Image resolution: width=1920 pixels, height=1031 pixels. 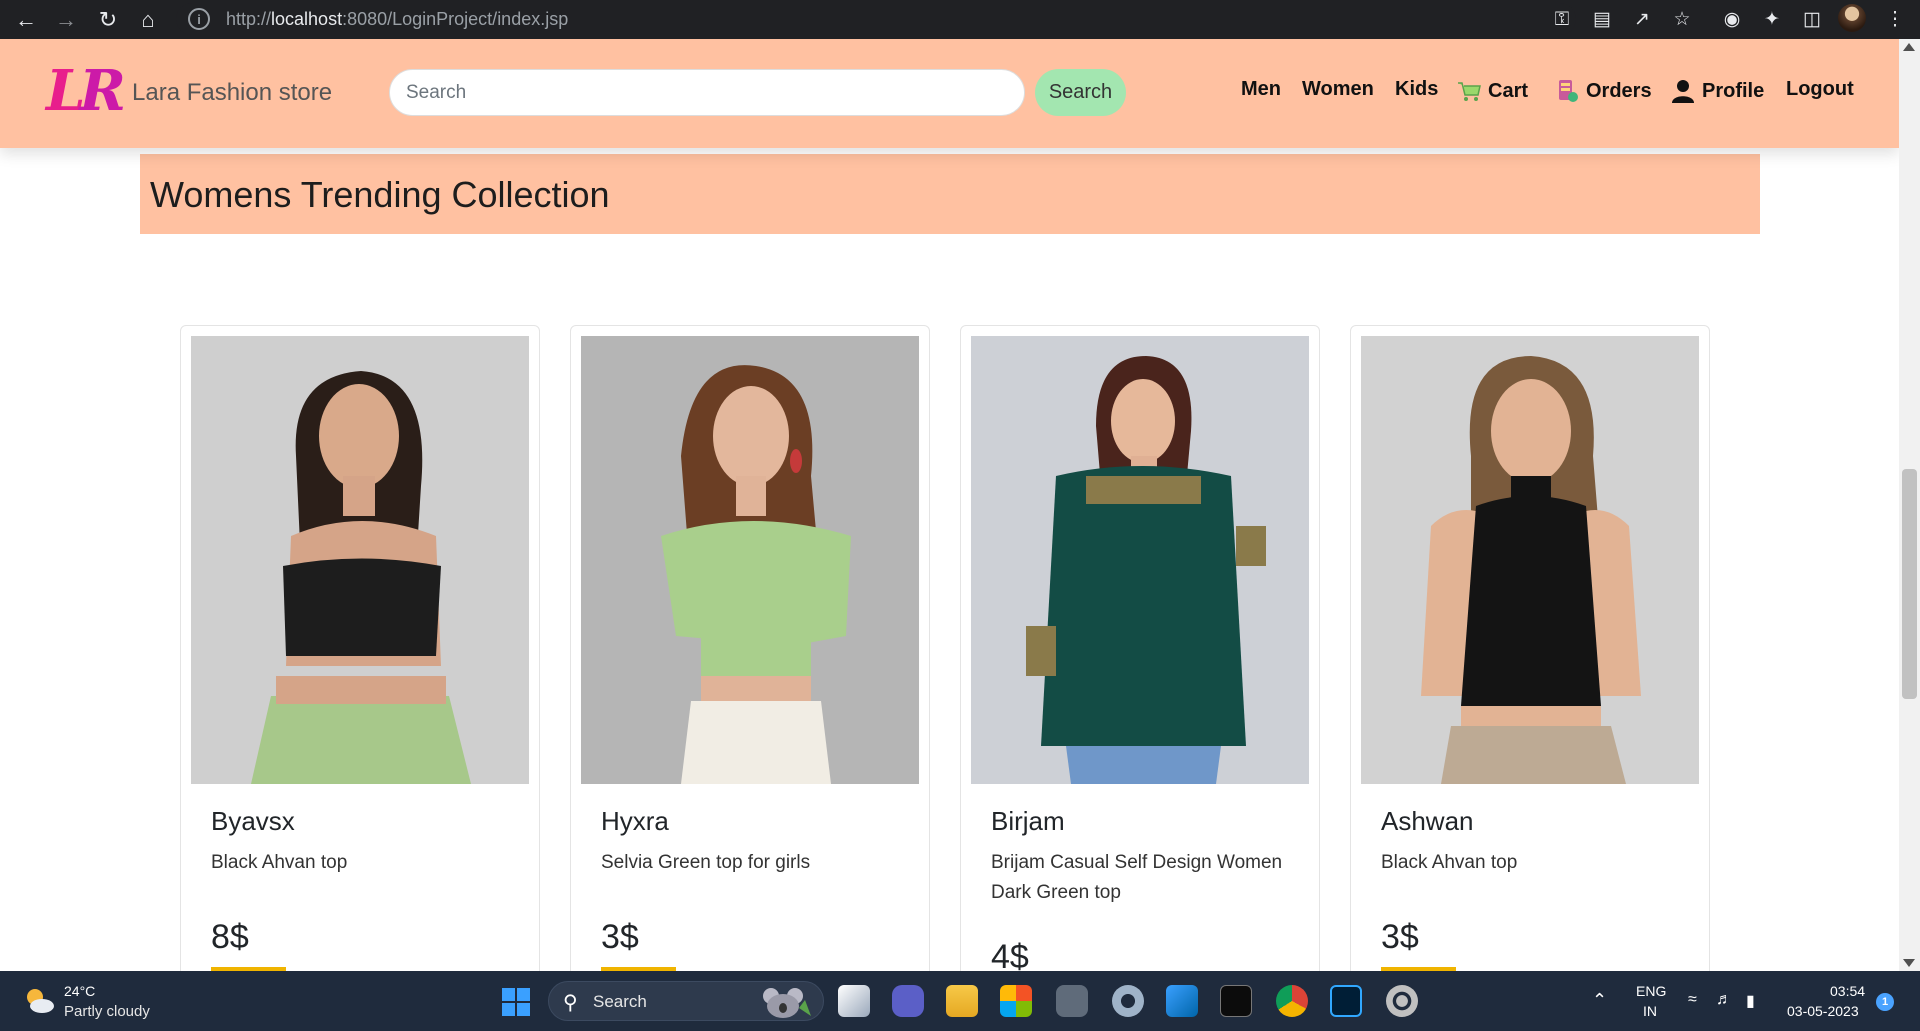 What do you see at coordinates (1812, 19) in the screenshot?
I see `side-panel-icon: ◫` at bounding box center [1812, 19].